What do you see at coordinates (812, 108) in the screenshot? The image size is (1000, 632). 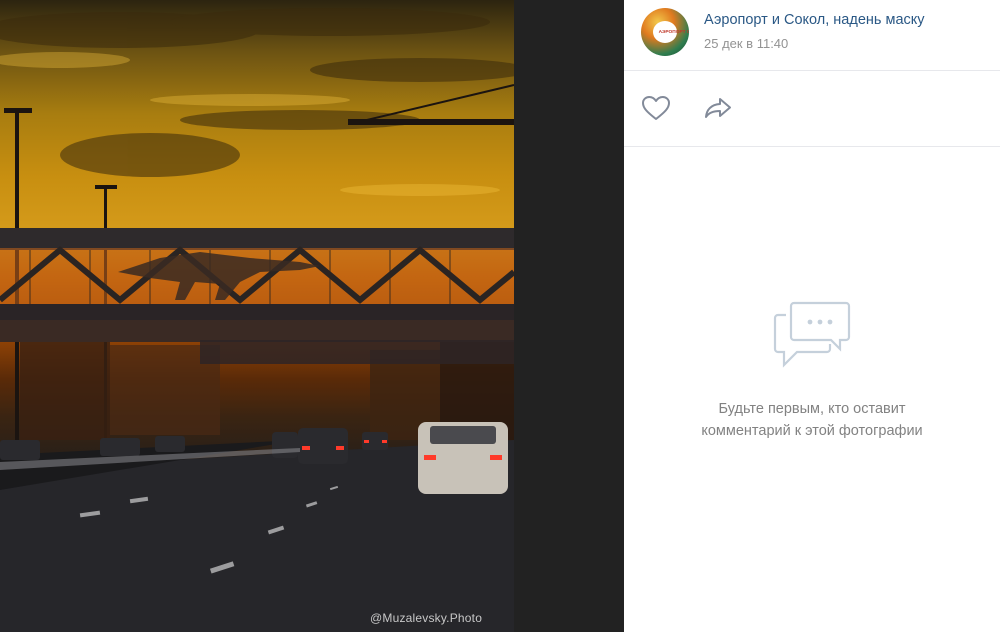 I see `post-actions` at bounding box center [812, 108].